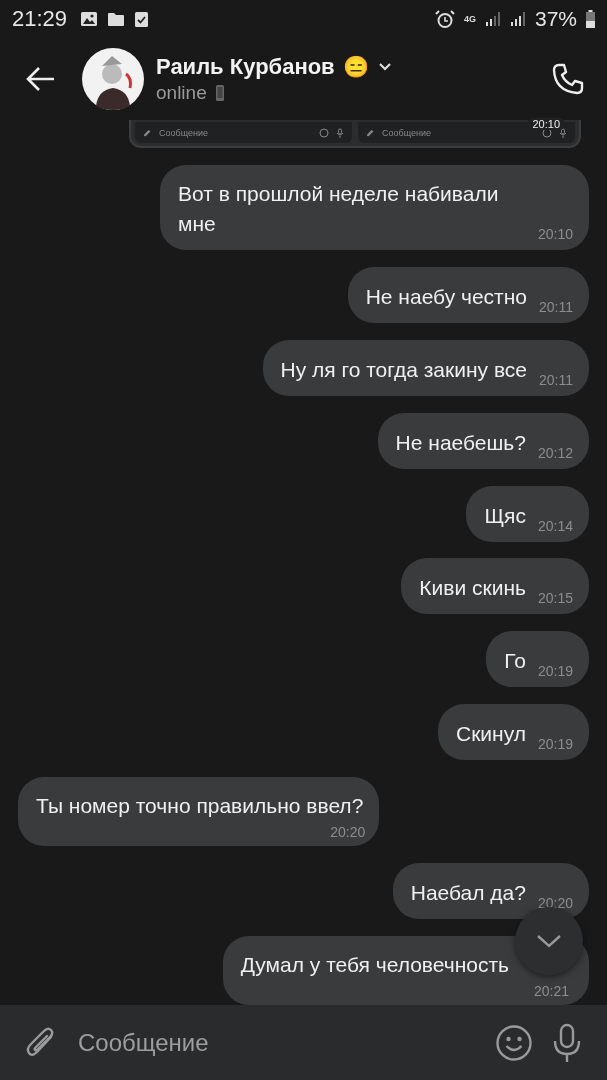  I want to click on message-time: 20:21, so click(551, 990).